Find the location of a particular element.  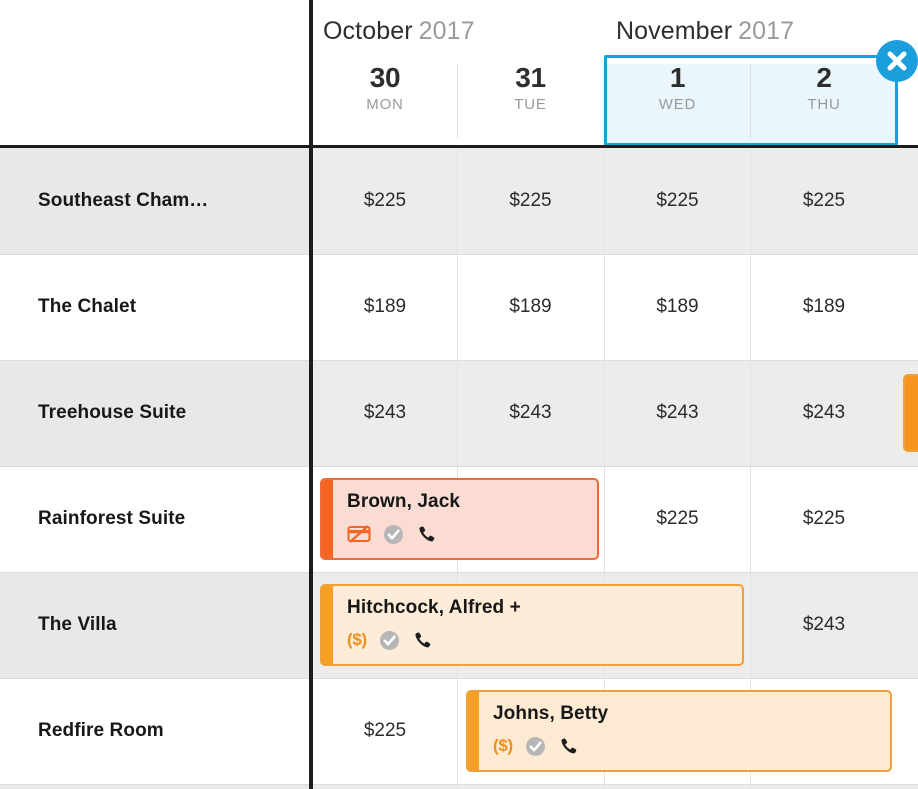

booking-block-partial is located at coordinates (910, 413).